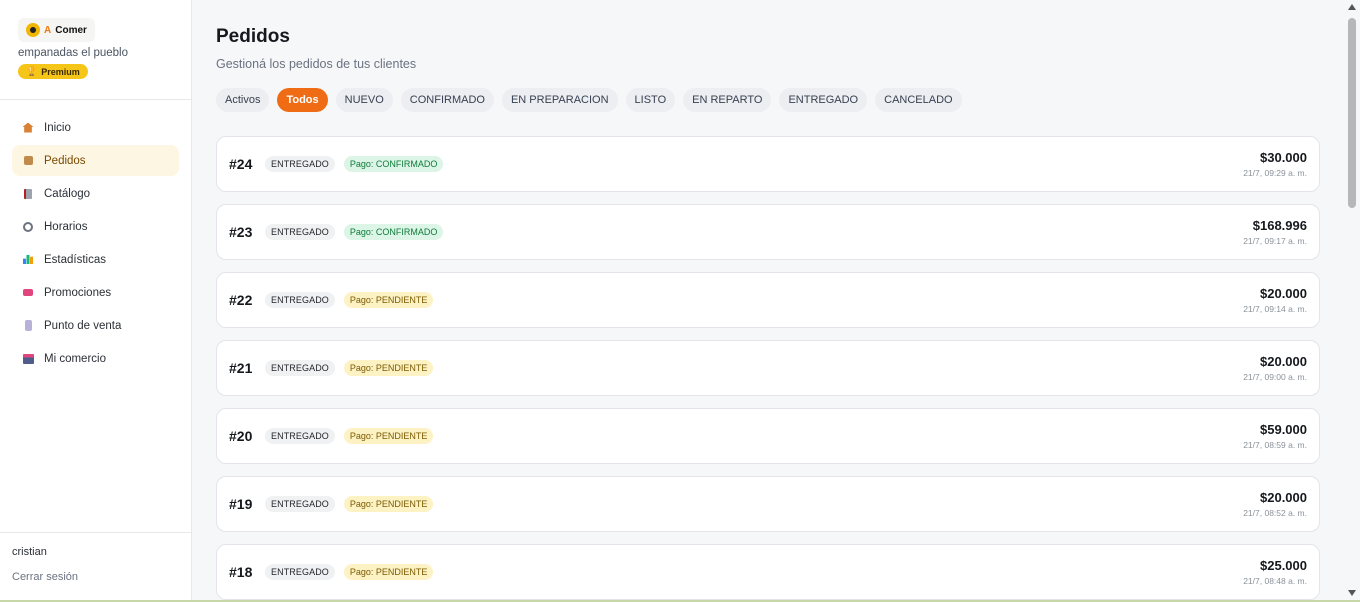  What do you see at coordinates (1275, 241) in the screenshot?
I see `order-date: 21/7, 09:17 a. m.` at bounding box center [1275, 241].